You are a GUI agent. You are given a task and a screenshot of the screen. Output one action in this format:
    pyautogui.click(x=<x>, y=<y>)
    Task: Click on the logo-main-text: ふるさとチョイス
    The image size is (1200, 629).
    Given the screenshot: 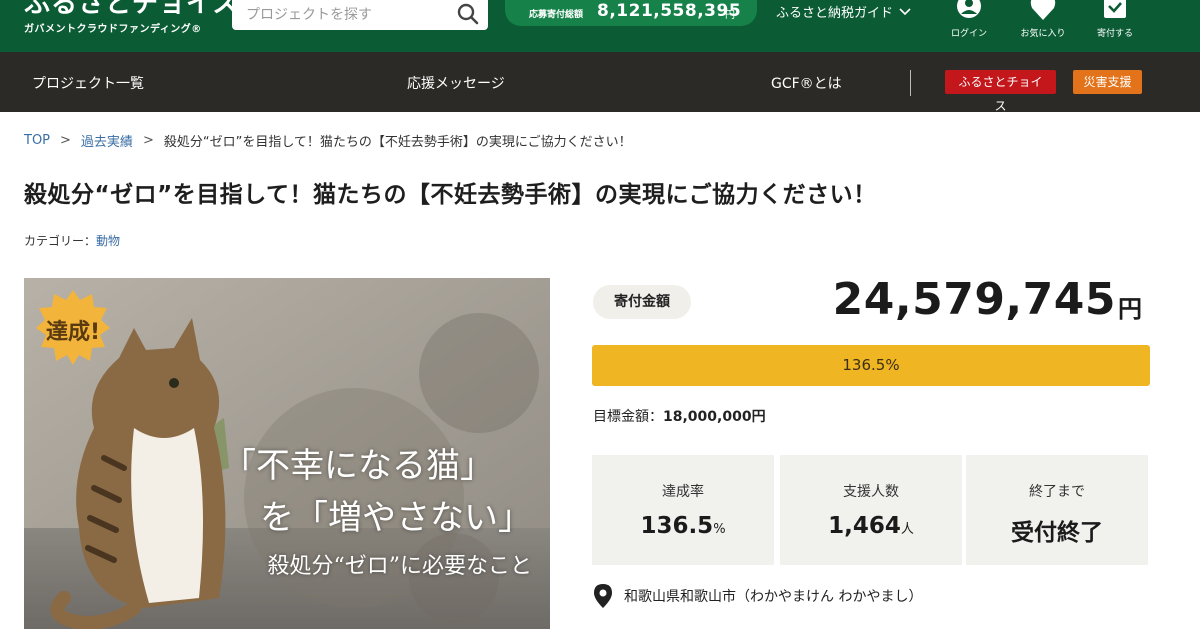 What is the action you would take?
    pyautogui.click(x=132, y=9)
    